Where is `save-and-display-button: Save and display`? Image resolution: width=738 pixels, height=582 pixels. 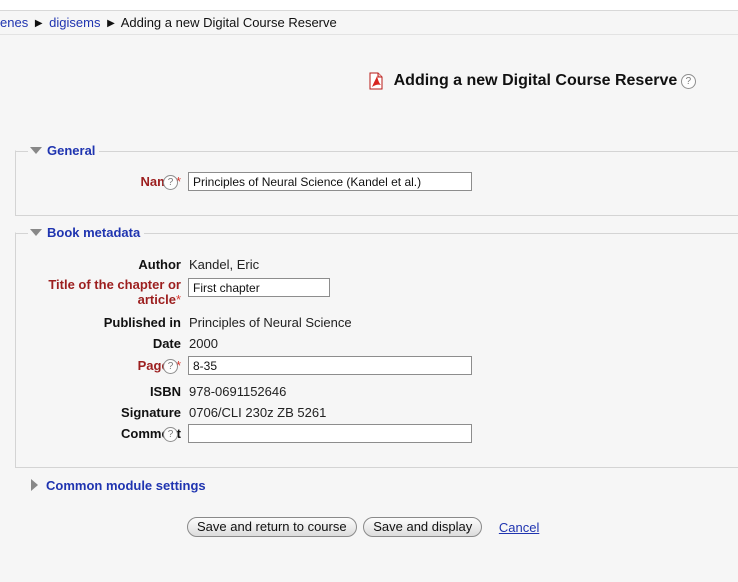
save-and-display-button: Save and display is located at coordinates (423, 527).